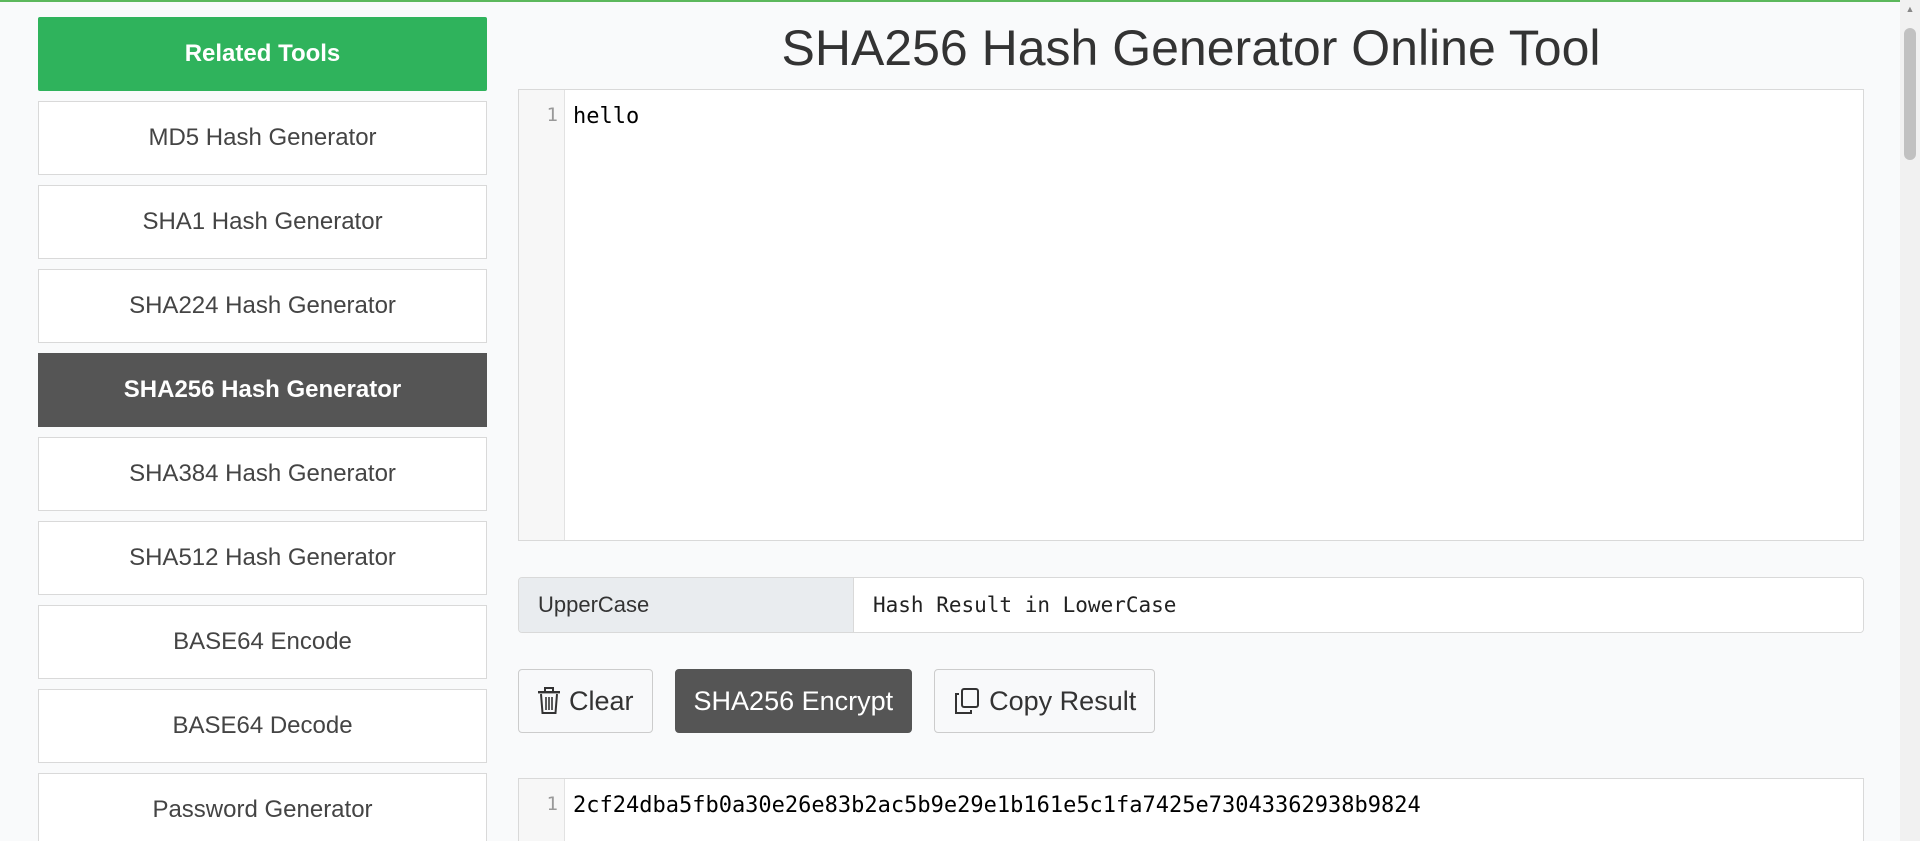  What do you see at coordinates (686, 605) in the screenshot?
I see `uppercase-toggle: UpperCase` at bounding box center [686, 605].